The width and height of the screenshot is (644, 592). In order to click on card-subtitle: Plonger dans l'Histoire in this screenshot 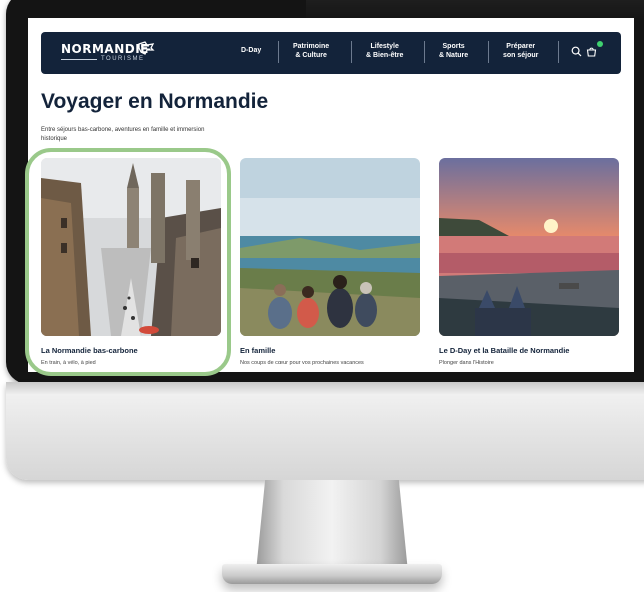, I will do `click(466, 363)`.